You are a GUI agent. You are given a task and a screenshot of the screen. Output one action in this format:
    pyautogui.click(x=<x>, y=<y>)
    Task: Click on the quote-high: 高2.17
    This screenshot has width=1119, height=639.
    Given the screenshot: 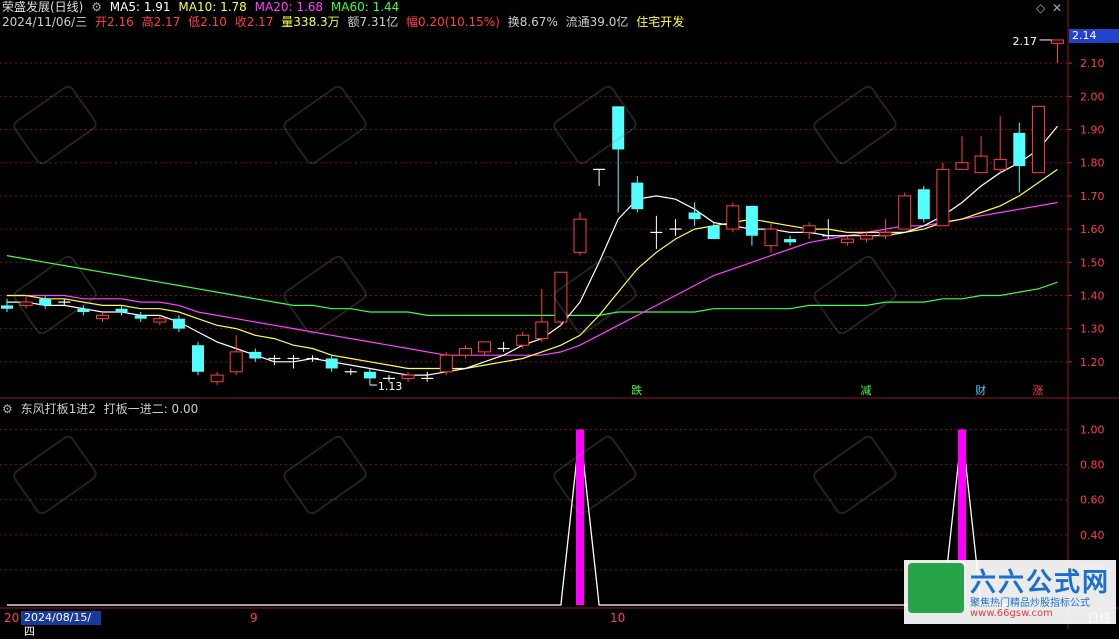 What is the action you would take?
    pyautogui.click(x=161, y=22)
    